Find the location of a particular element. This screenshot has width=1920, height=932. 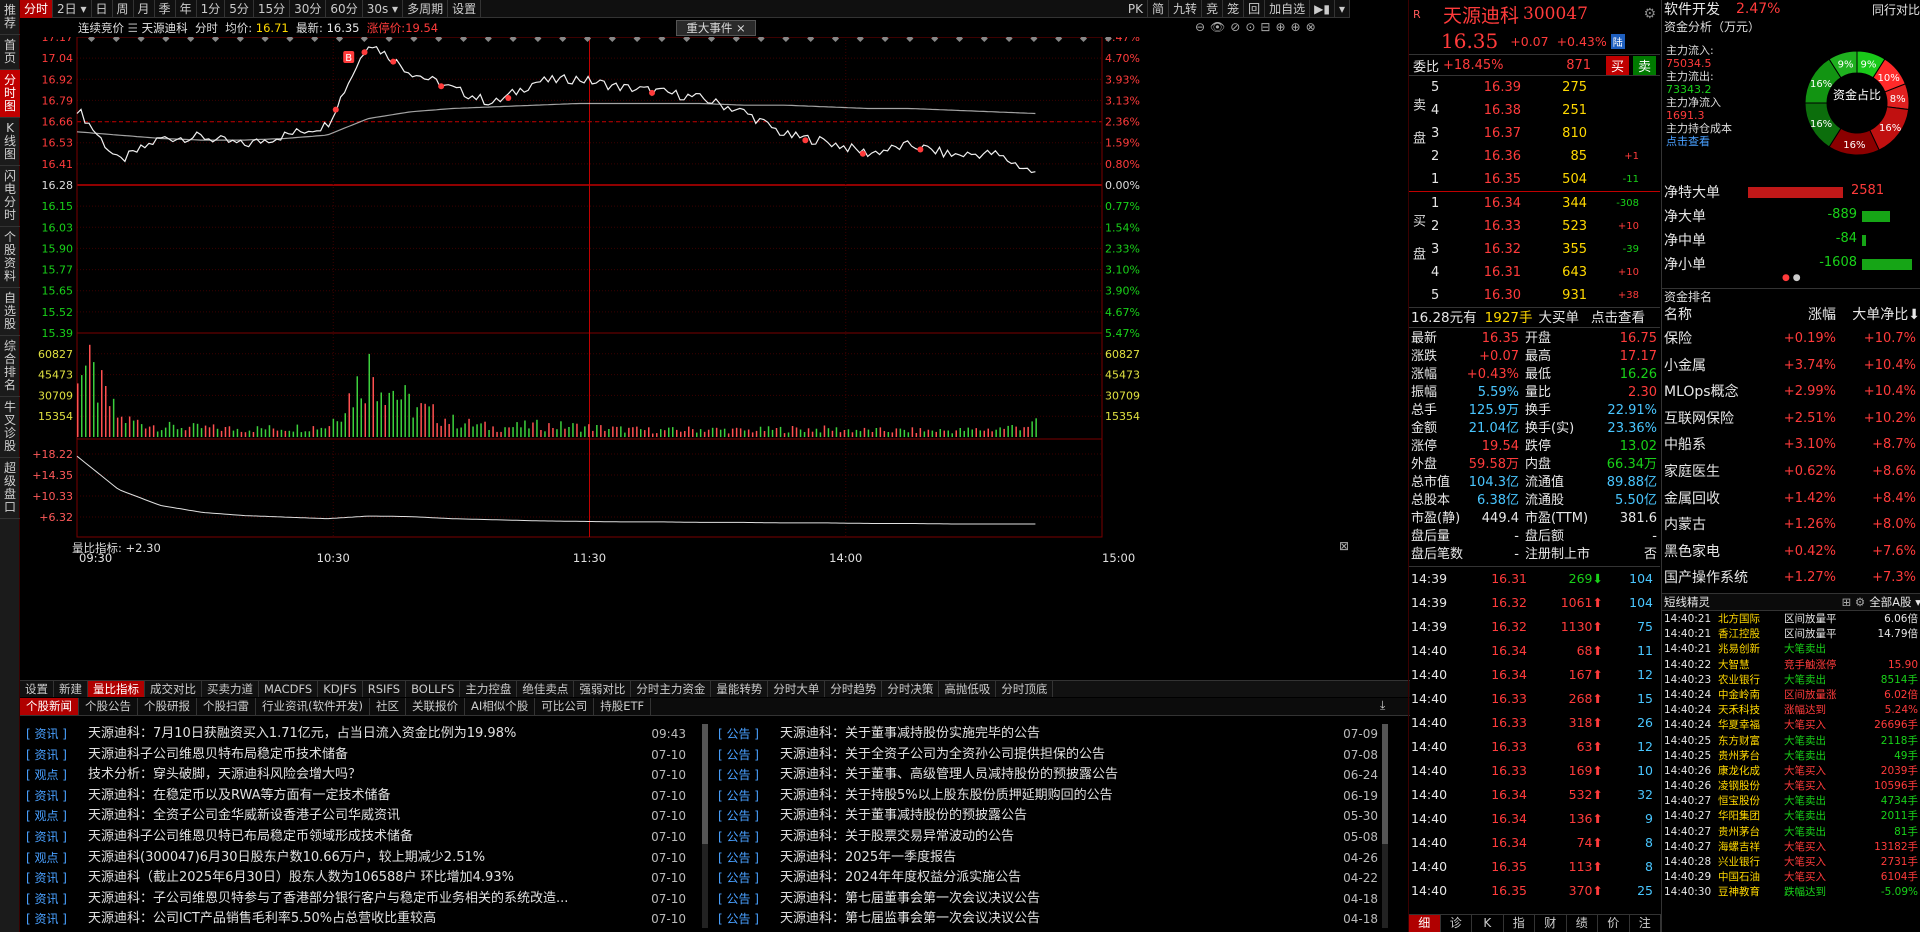

news-title: 天源迪科(300047)6月30日股东户数10.66万户，较上期减少2.51% is located at coordinates (363, 858).